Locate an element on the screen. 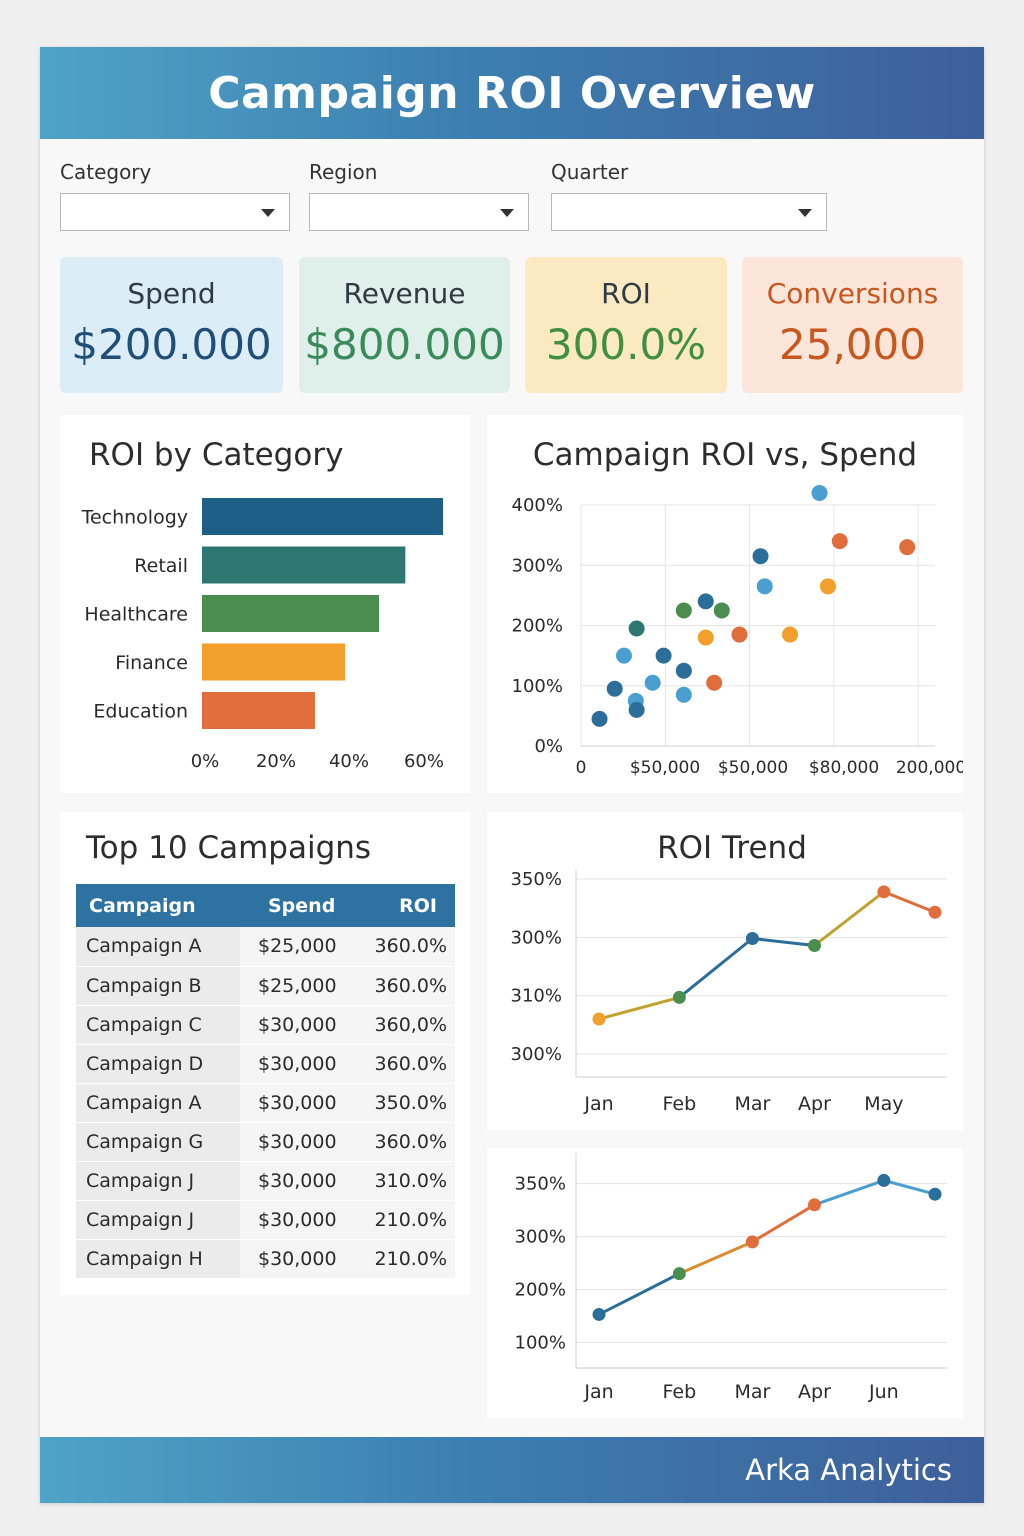 Image resolution: width=1024 pixels, height=1536 pixels. table-row: Campaign A $25,000 360.0% is located at coordinates (265, 947).